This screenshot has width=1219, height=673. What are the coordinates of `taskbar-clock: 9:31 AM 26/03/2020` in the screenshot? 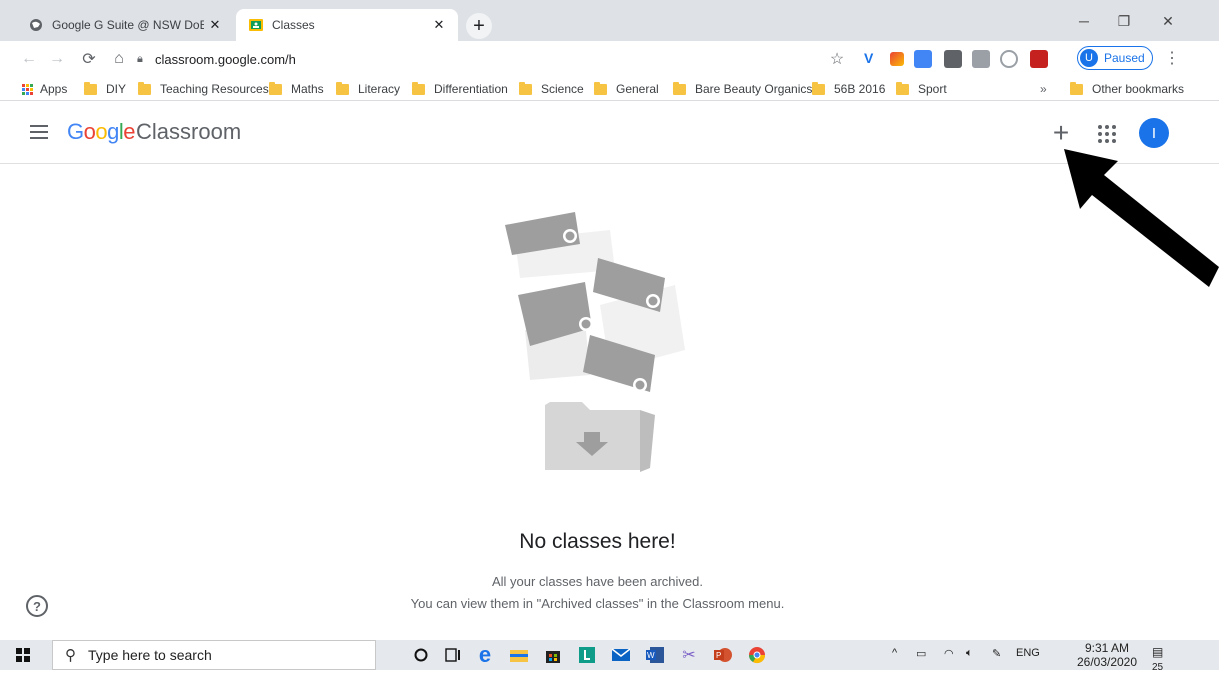 It's located at (1107, 655).